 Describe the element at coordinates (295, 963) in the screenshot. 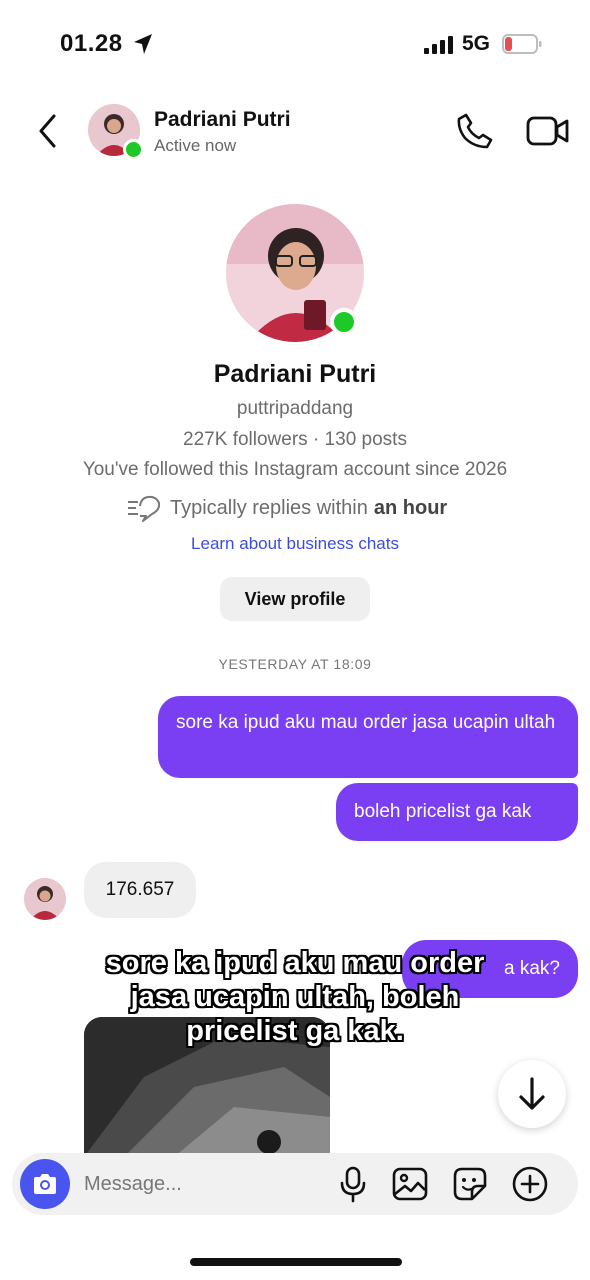

I see `caption-line: sore ka ipud aku mau order` at that location.